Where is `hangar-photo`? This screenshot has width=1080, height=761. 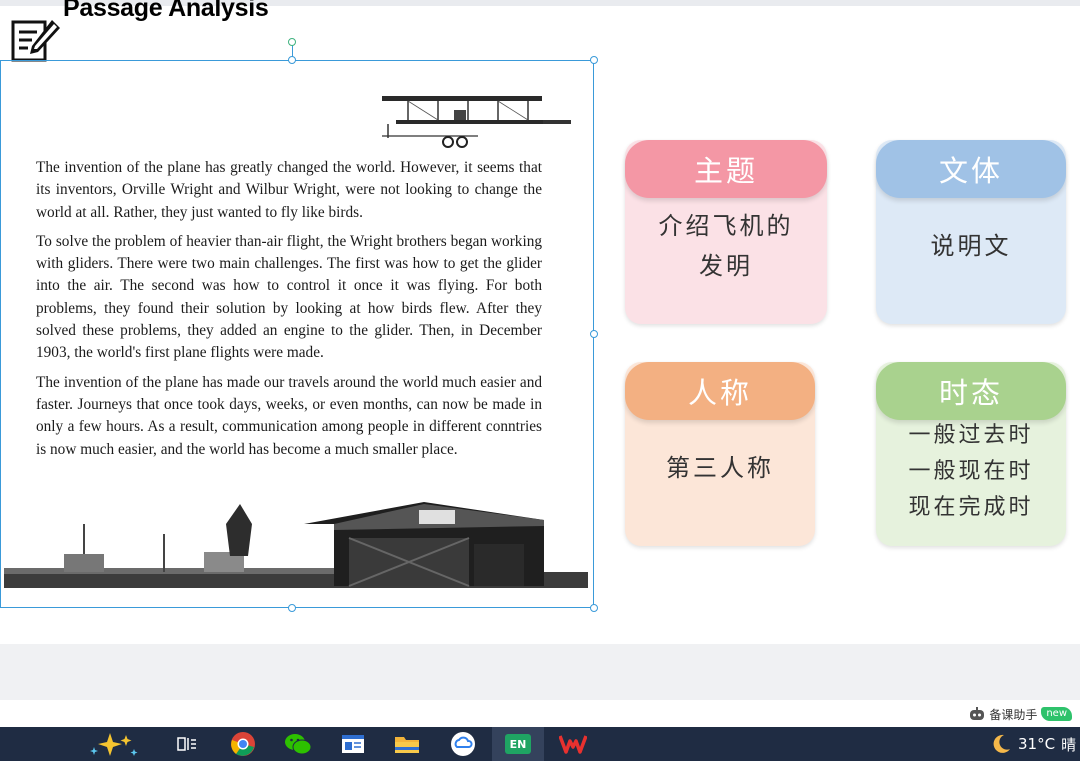
hangar-photo is located at coordinates (296, 545).